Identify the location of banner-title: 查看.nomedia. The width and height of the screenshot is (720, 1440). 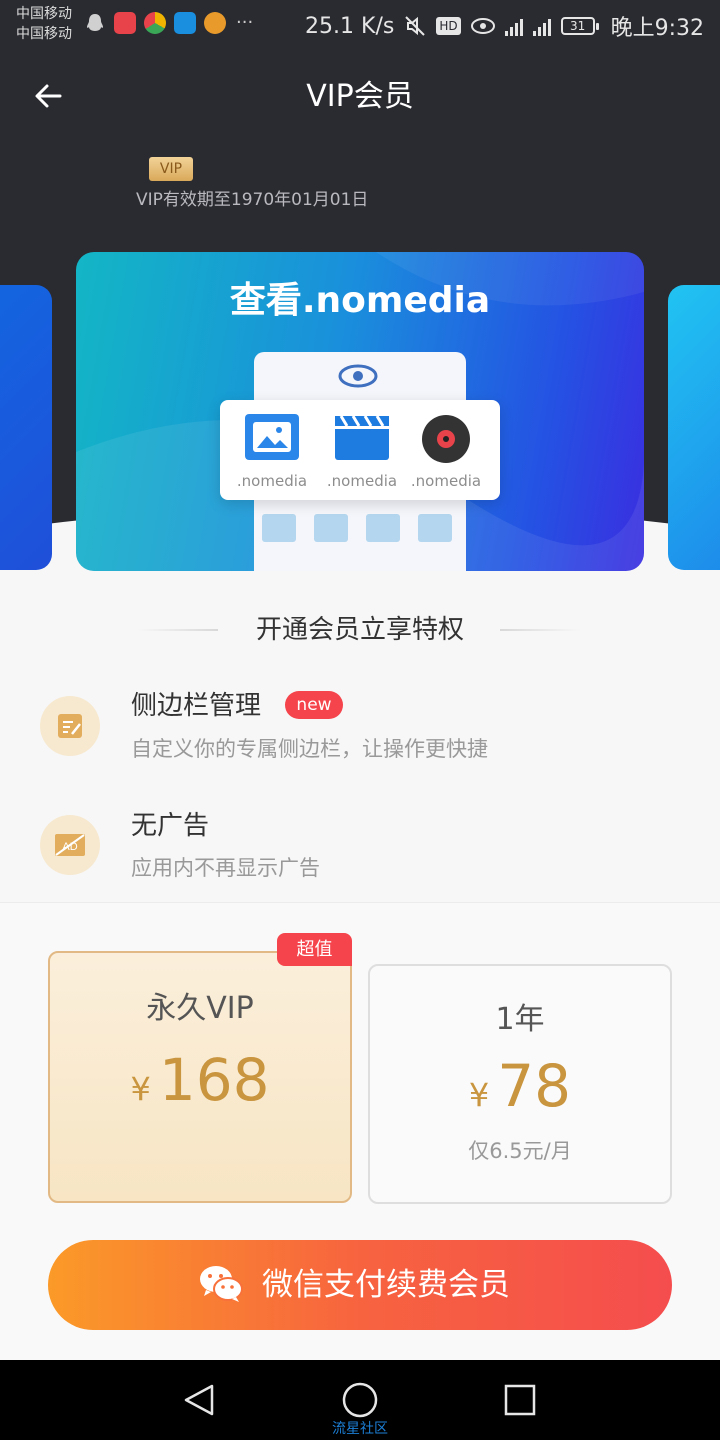
(360, 300).